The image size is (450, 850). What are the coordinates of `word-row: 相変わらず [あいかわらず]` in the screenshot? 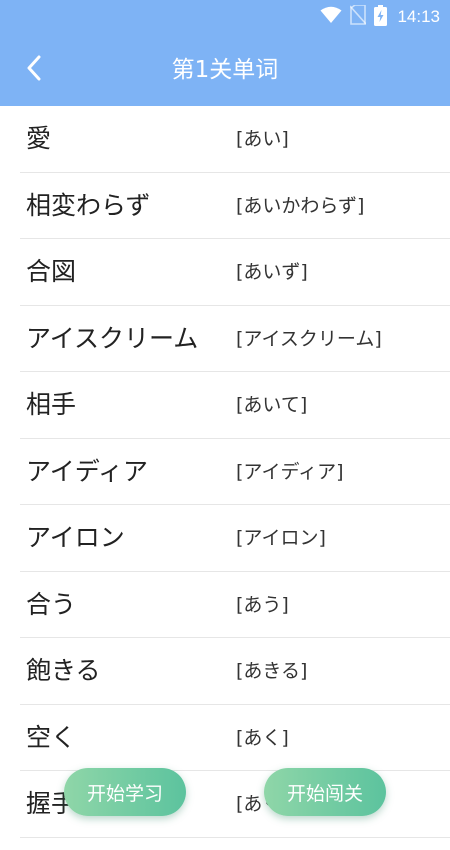 It's located at (235, 206).